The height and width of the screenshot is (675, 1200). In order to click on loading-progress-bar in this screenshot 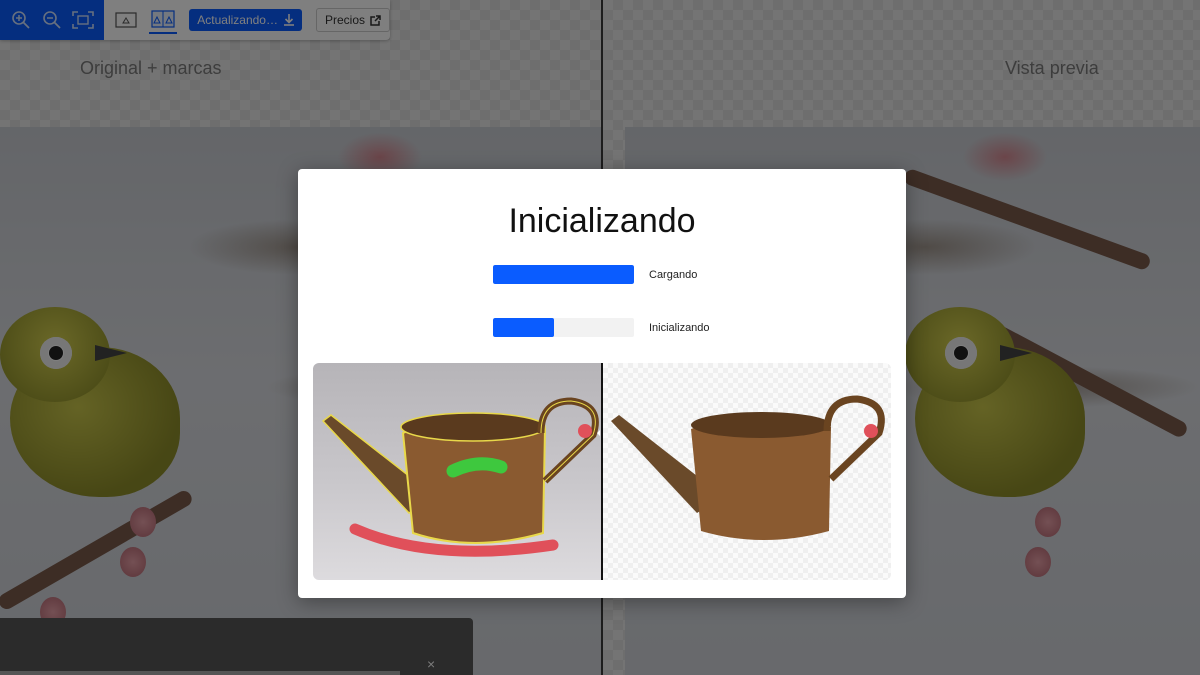, I will do `click(563, 274)`.